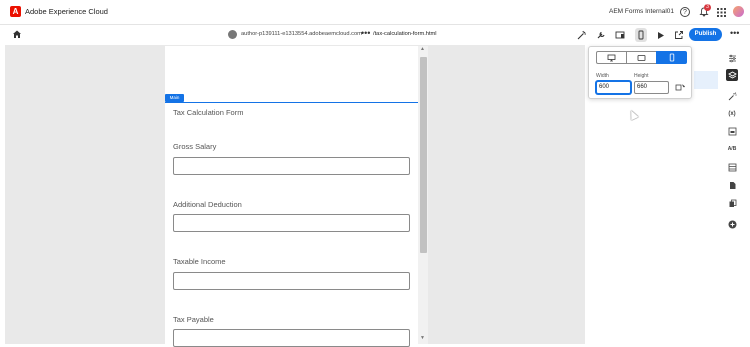 This screenshot has width=750, height=347. Describe the element at coordinates (291, 223) in the screenshot. I see `additional-deduction-input` at that location.